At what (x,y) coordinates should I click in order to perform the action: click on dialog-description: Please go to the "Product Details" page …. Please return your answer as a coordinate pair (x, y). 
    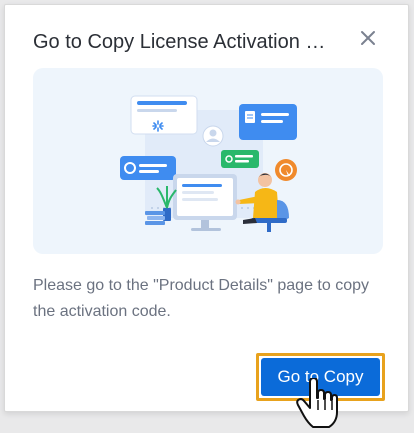
    Looking at the image, I should click on (201, 298).